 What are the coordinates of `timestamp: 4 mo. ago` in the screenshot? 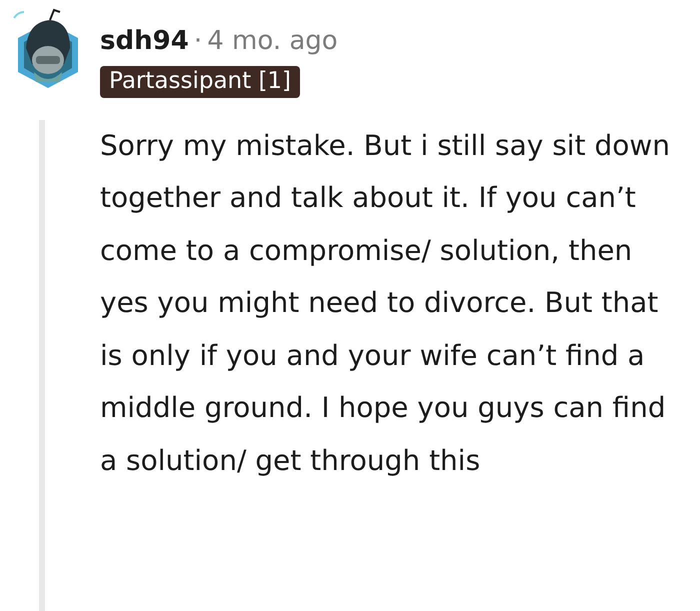 It's located at (272, 41).